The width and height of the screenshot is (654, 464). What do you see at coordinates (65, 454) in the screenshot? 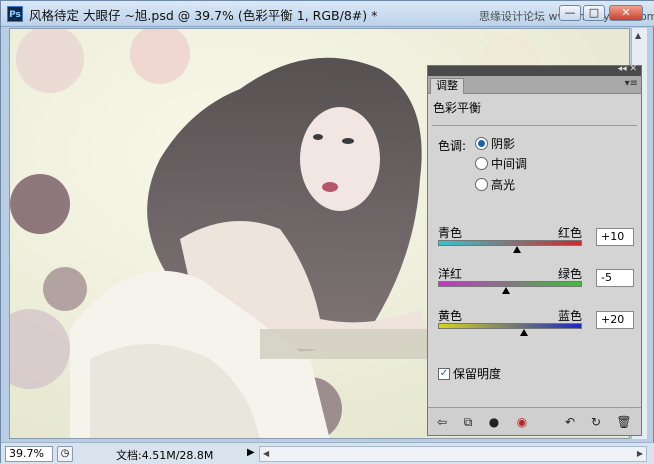
I see `status-options-icon: ◷` at bounding box center [65, 454].